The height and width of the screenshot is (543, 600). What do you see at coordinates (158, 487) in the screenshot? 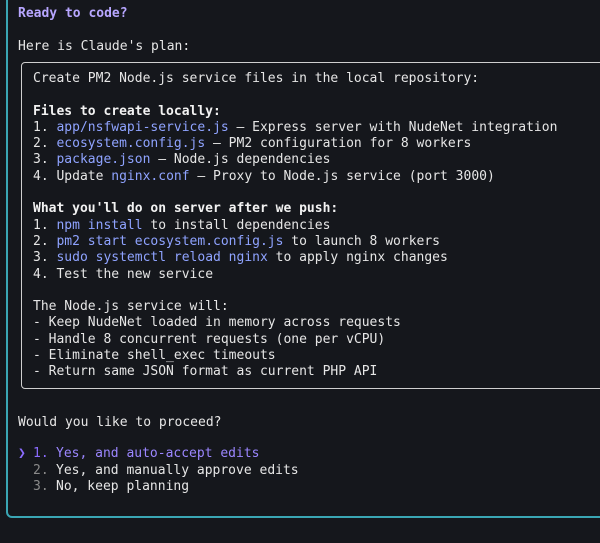
I see `option-keep-planning: 3. No, keep planning` at bounding box center [158, 487].